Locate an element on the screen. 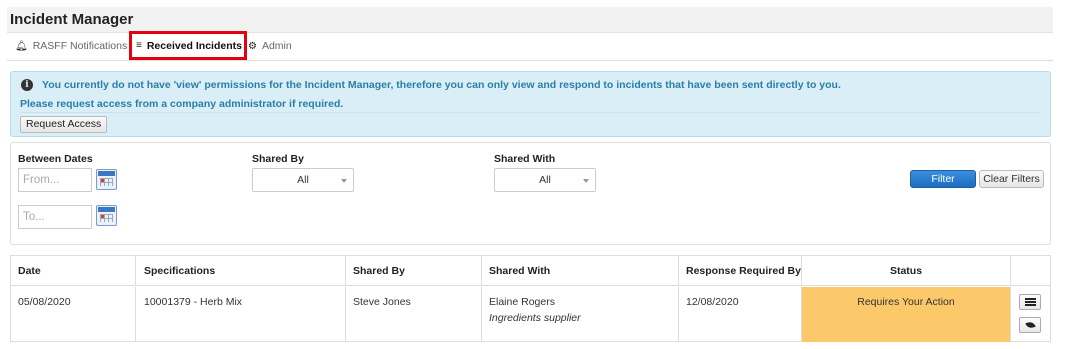  shared-by-value: All is located at coordinates (303, 180).